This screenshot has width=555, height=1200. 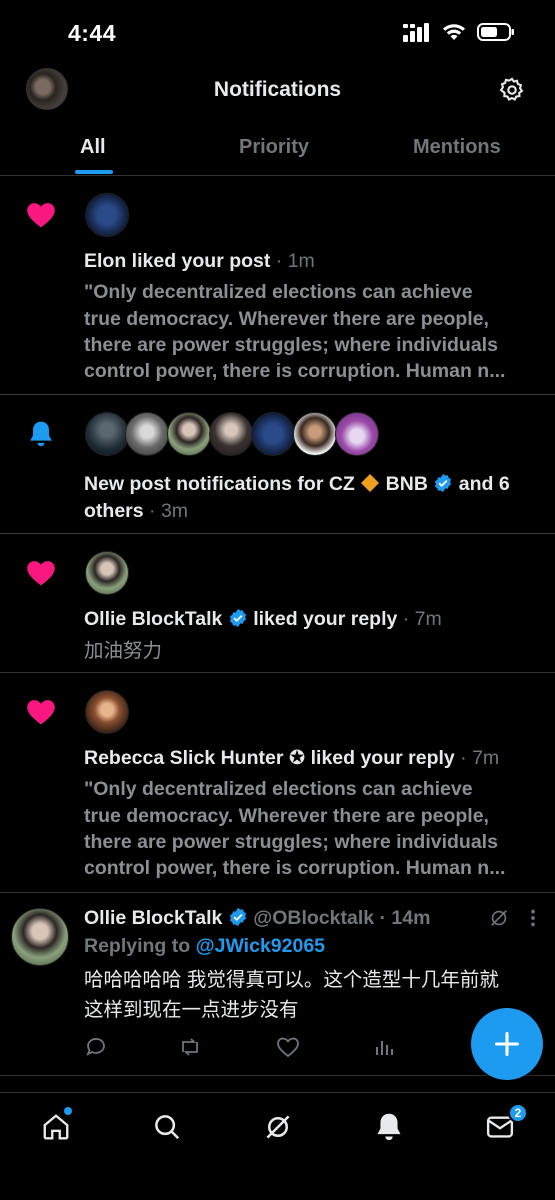 What do you see at coordinates (153, 619) in the screenshot?
I see `actor-name: Ollie BlockTalk` at bounding box center [153, 619].